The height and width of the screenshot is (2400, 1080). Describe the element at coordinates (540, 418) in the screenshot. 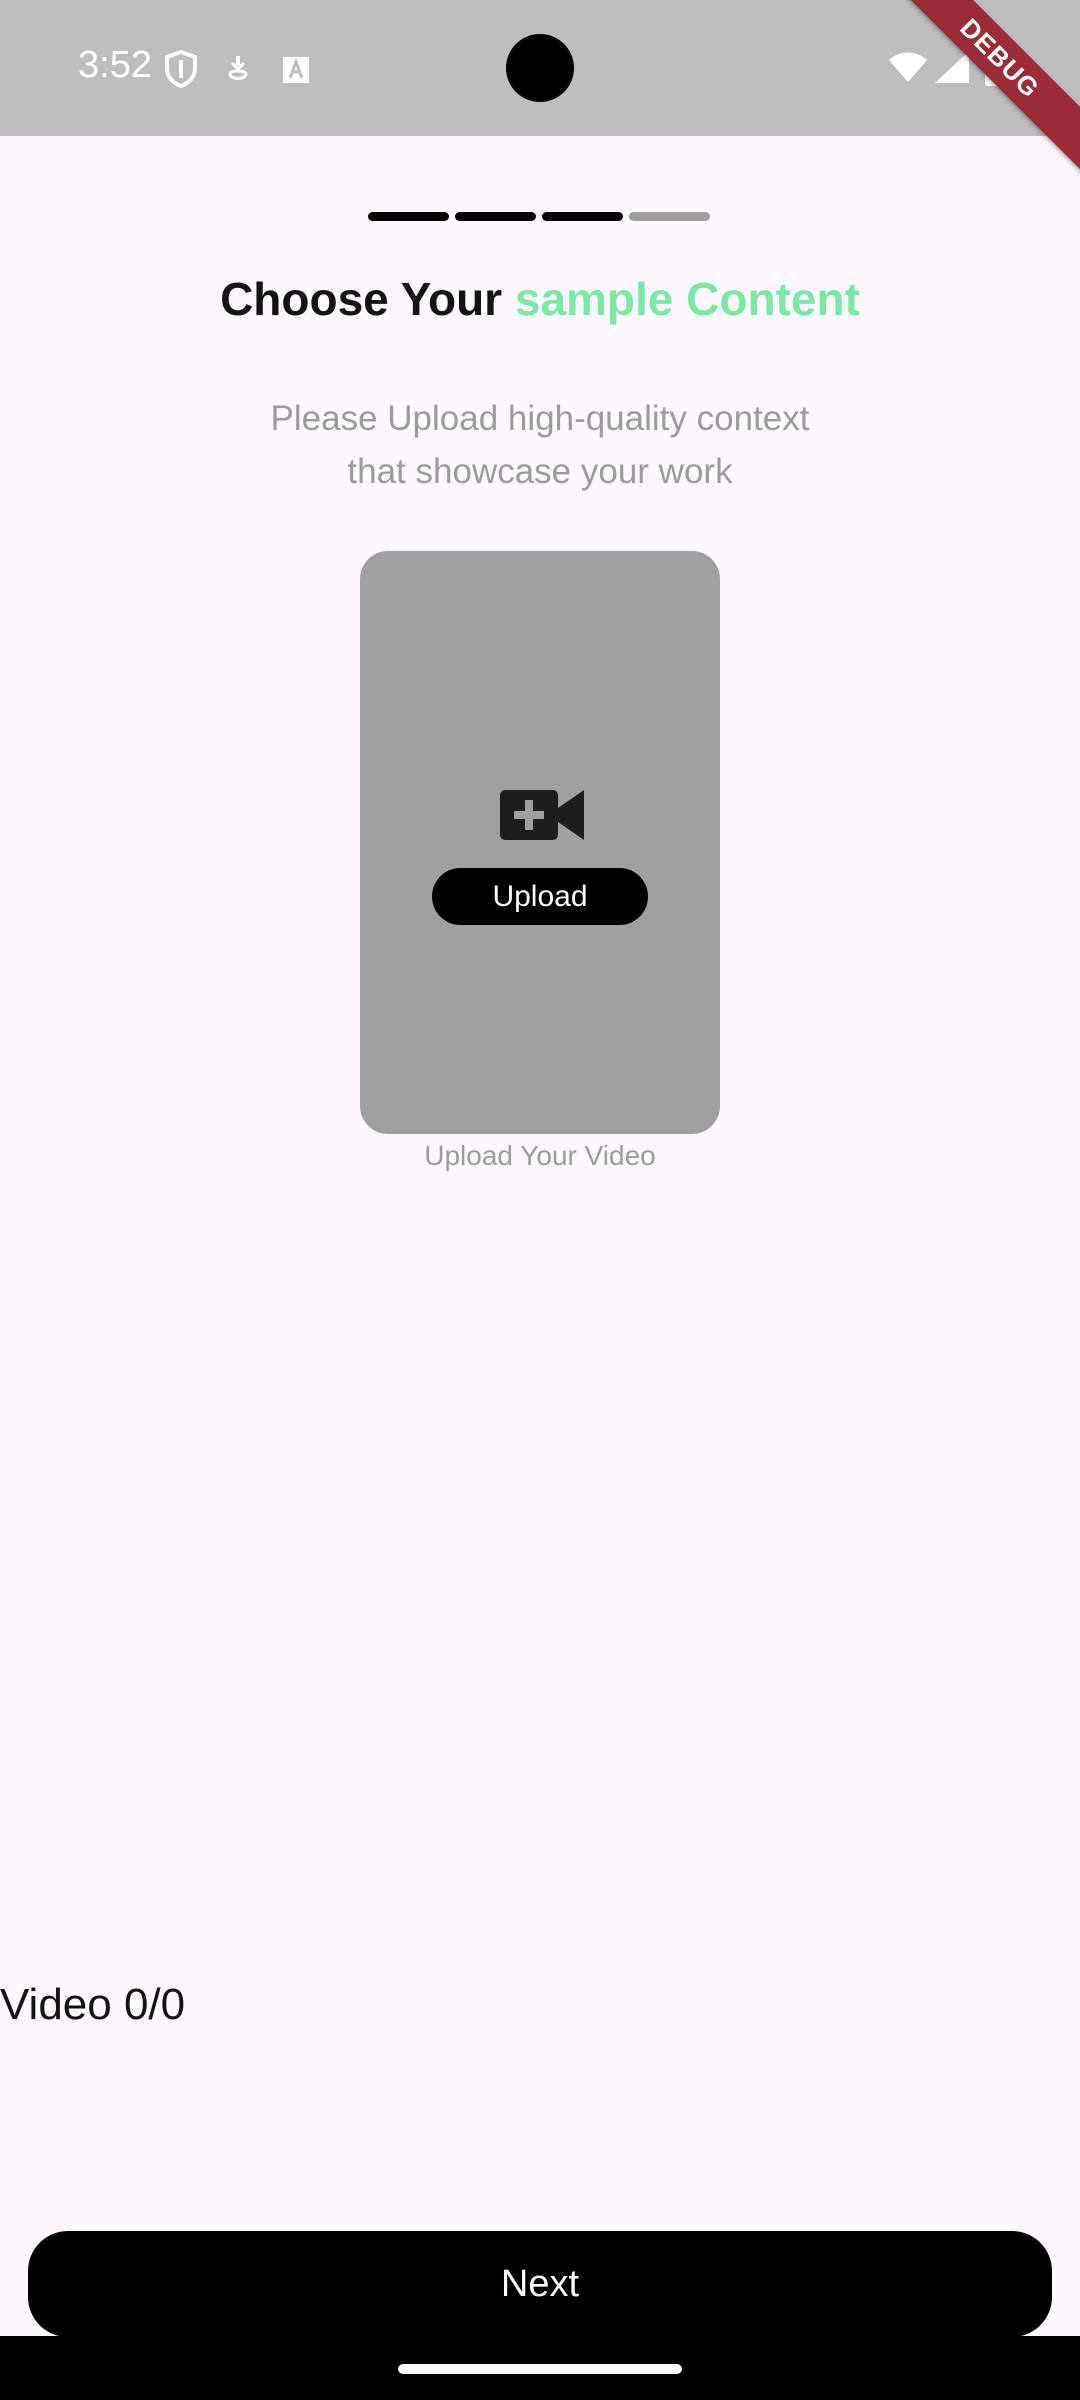

I see `subtitle-line-1: Please Upload high-quality context` at that location.